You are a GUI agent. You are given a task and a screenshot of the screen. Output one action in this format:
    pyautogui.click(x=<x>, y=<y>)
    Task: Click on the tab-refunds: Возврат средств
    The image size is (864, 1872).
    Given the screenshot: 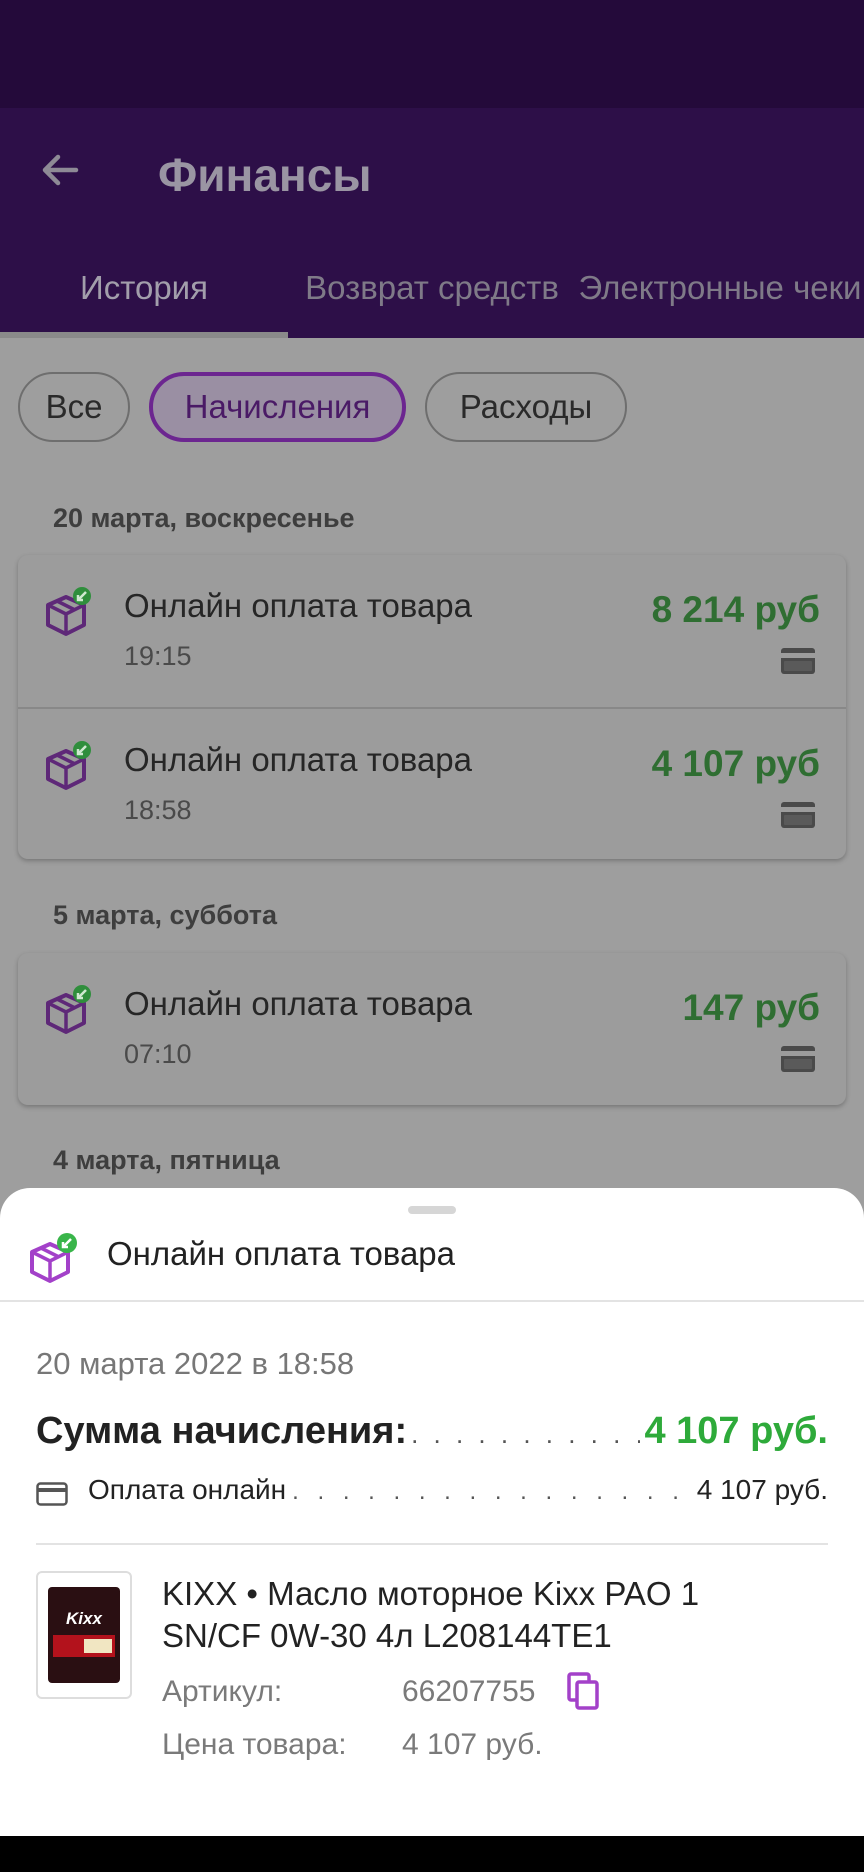 What is the action you would take?
    pyautogui.click(x=432, y=288)
    